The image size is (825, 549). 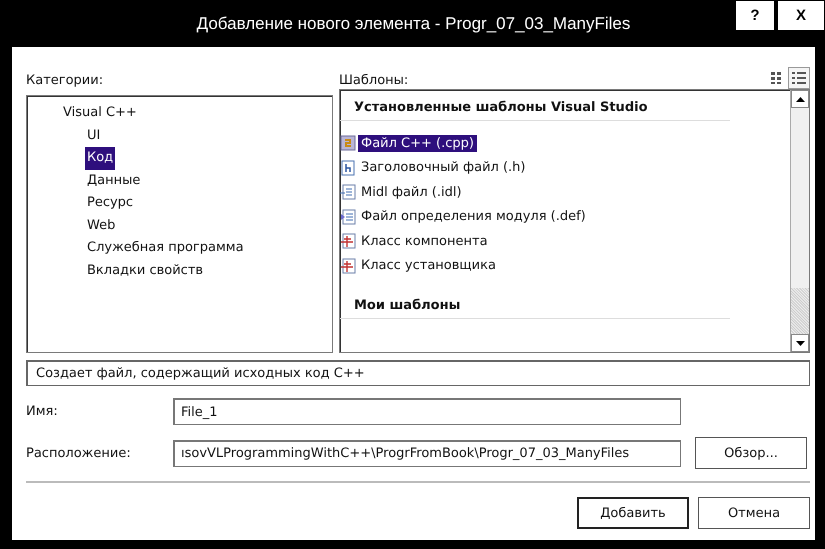 What do you see at coordinates (800, 99) in the screenshot?
I see `scroll-up-icon` at bounding box center [800, 99].